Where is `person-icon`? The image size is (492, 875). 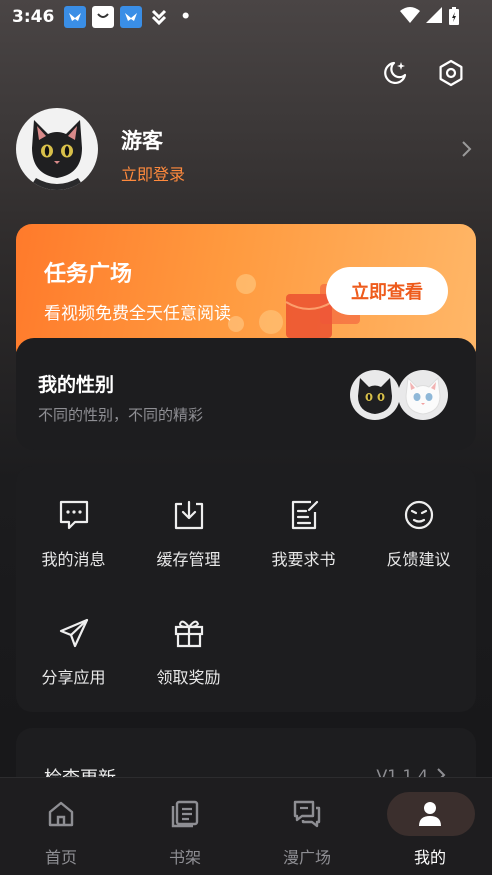
person-icon is located at coordinates (430, 814).